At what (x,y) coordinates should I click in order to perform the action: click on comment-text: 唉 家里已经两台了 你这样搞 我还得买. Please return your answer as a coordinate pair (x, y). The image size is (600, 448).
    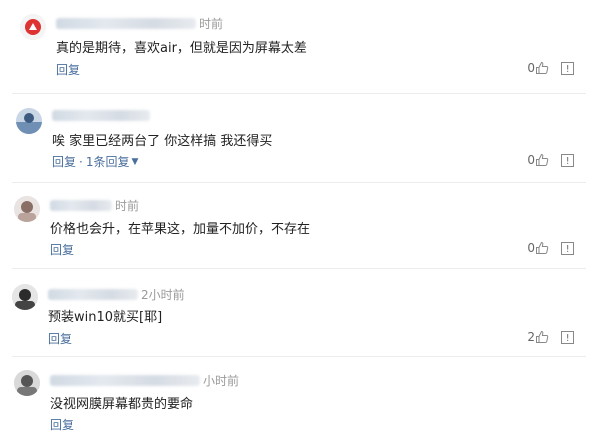
    Looking at the image, I should click on (162, 141).